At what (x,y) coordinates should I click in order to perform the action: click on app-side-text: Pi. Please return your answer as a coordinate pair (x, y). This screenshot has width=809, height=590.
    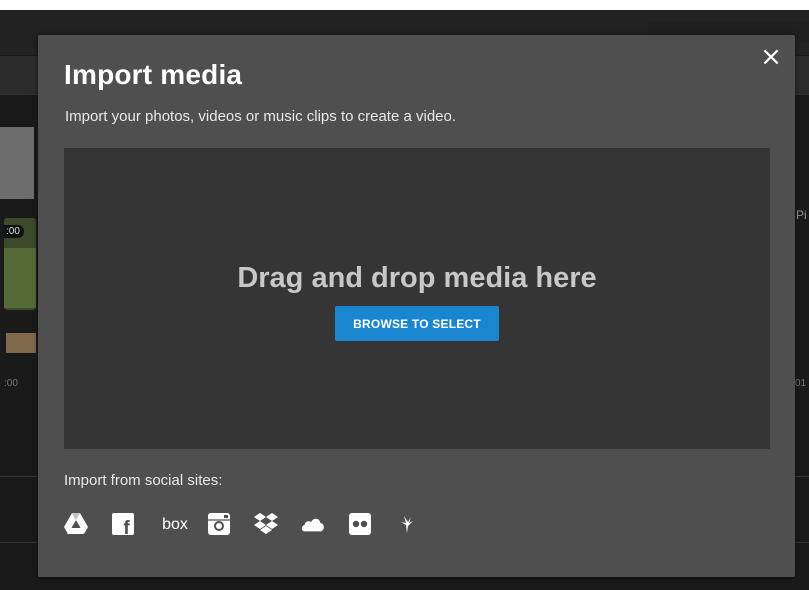
    Looking at the image, I should click on (801, 215).